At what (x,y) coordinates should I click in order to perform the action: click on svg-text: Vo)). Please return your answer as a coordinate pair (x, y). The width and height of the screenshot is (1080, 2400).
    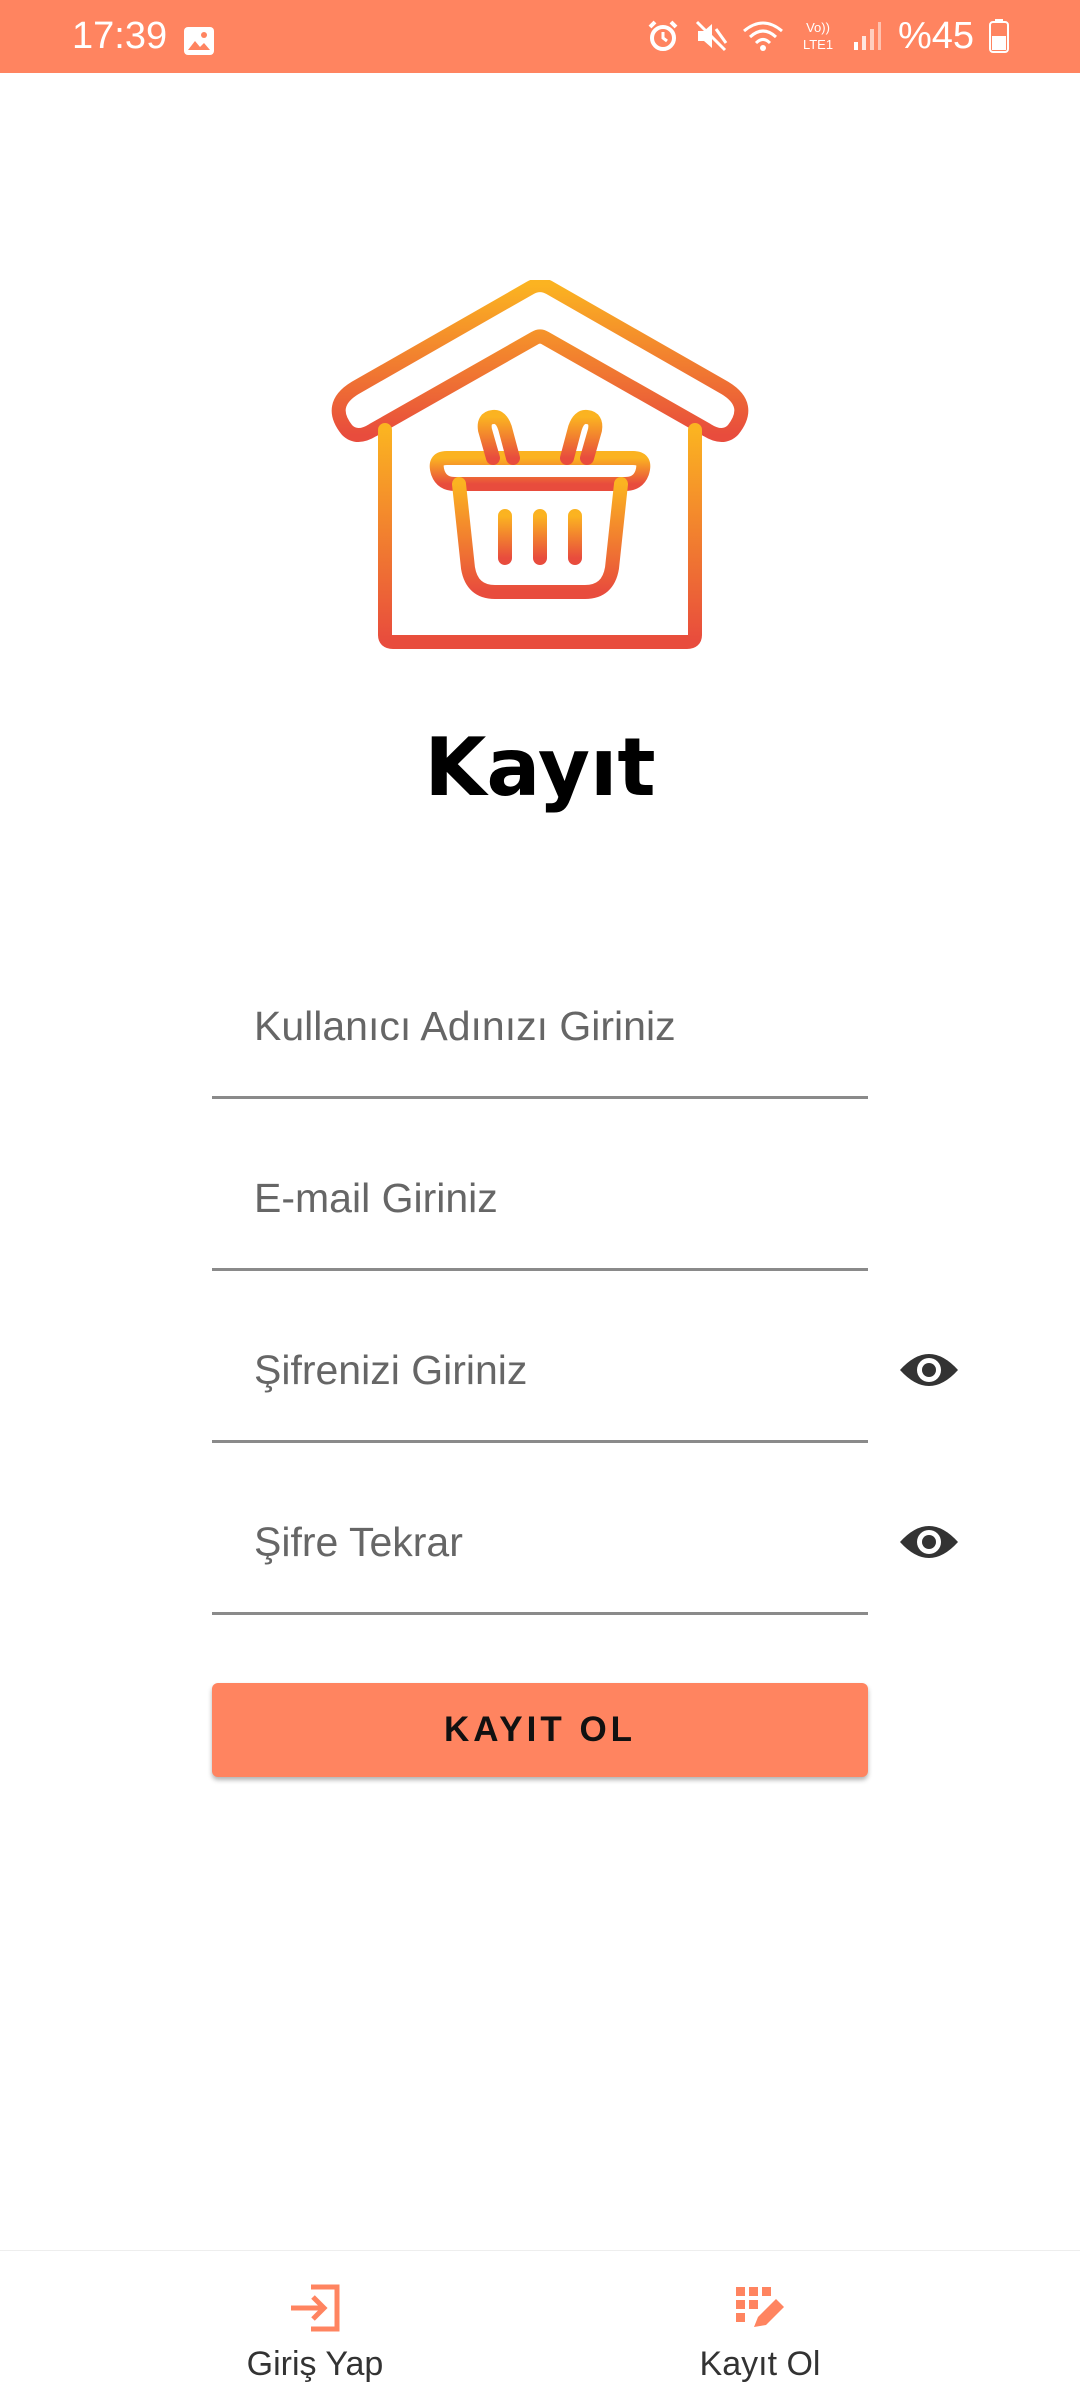
    Looking at the image, I should click on (818, 27).